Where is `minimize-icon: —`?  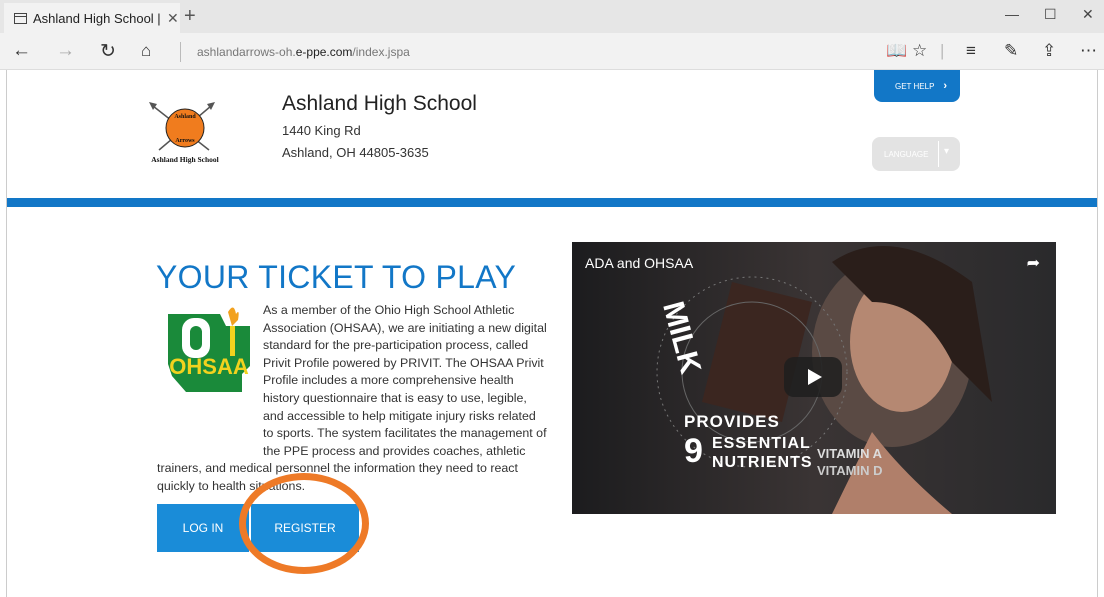 minimize-icon: — is located at coordinates (1012, 14).